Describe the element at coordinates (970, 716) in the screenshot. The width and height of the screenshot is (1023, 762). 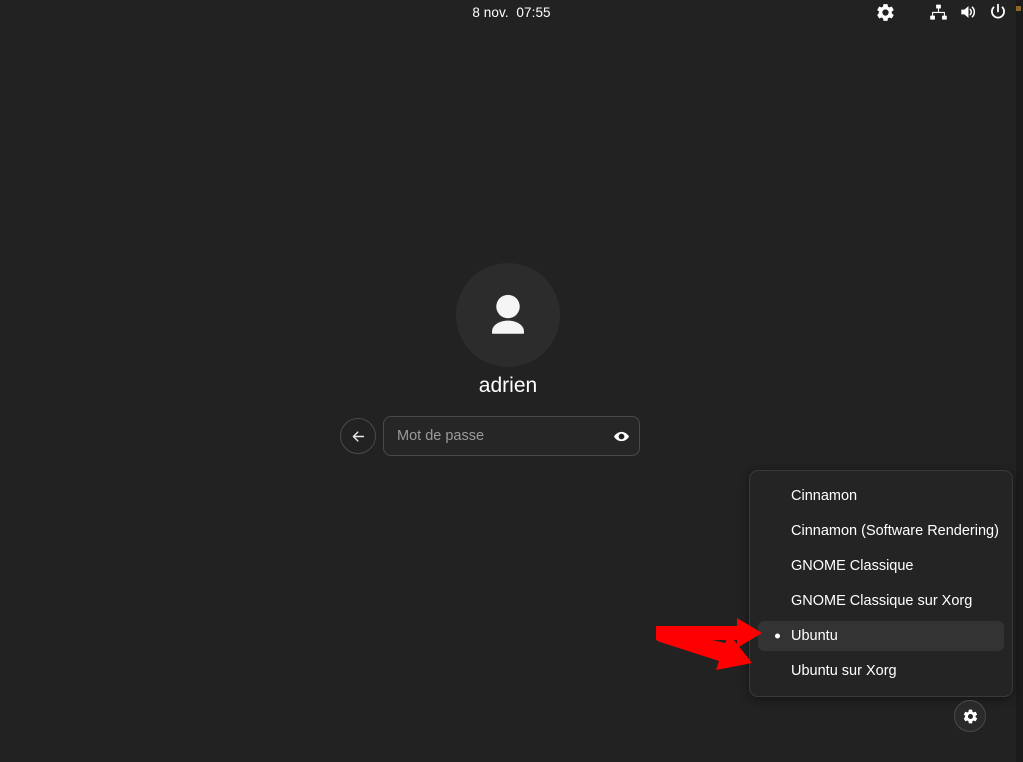
I see `session-chooser-button` at that location.